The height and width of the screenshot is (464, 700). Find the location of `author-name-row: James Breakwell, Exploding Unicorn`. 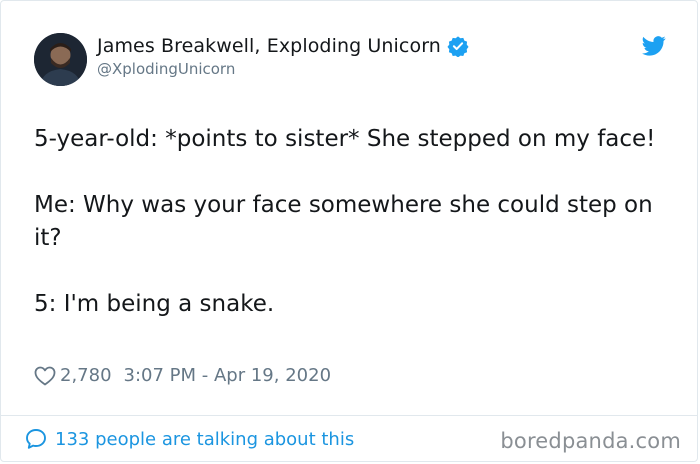

author-name-row: James Breakwell, Exploding Unicorn is located at coordinates (283, 46).